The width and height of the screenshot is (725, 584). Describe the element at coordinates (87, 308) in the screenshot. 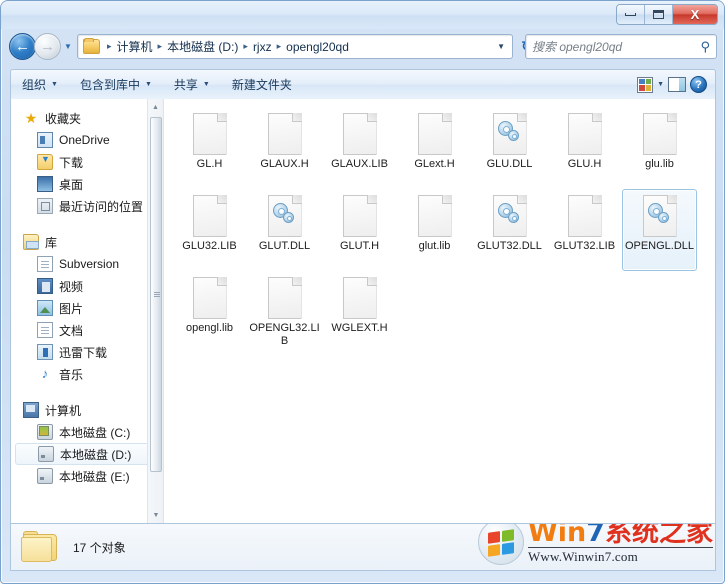

I see `sidebar-item--: 图片` at that location.